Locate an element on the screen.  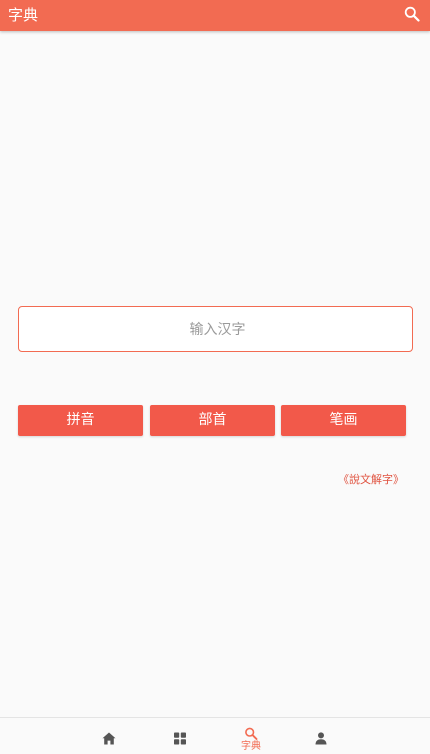
shuowen-jiezi-link: 《說文解字》 is located at coordinates (371, 480).